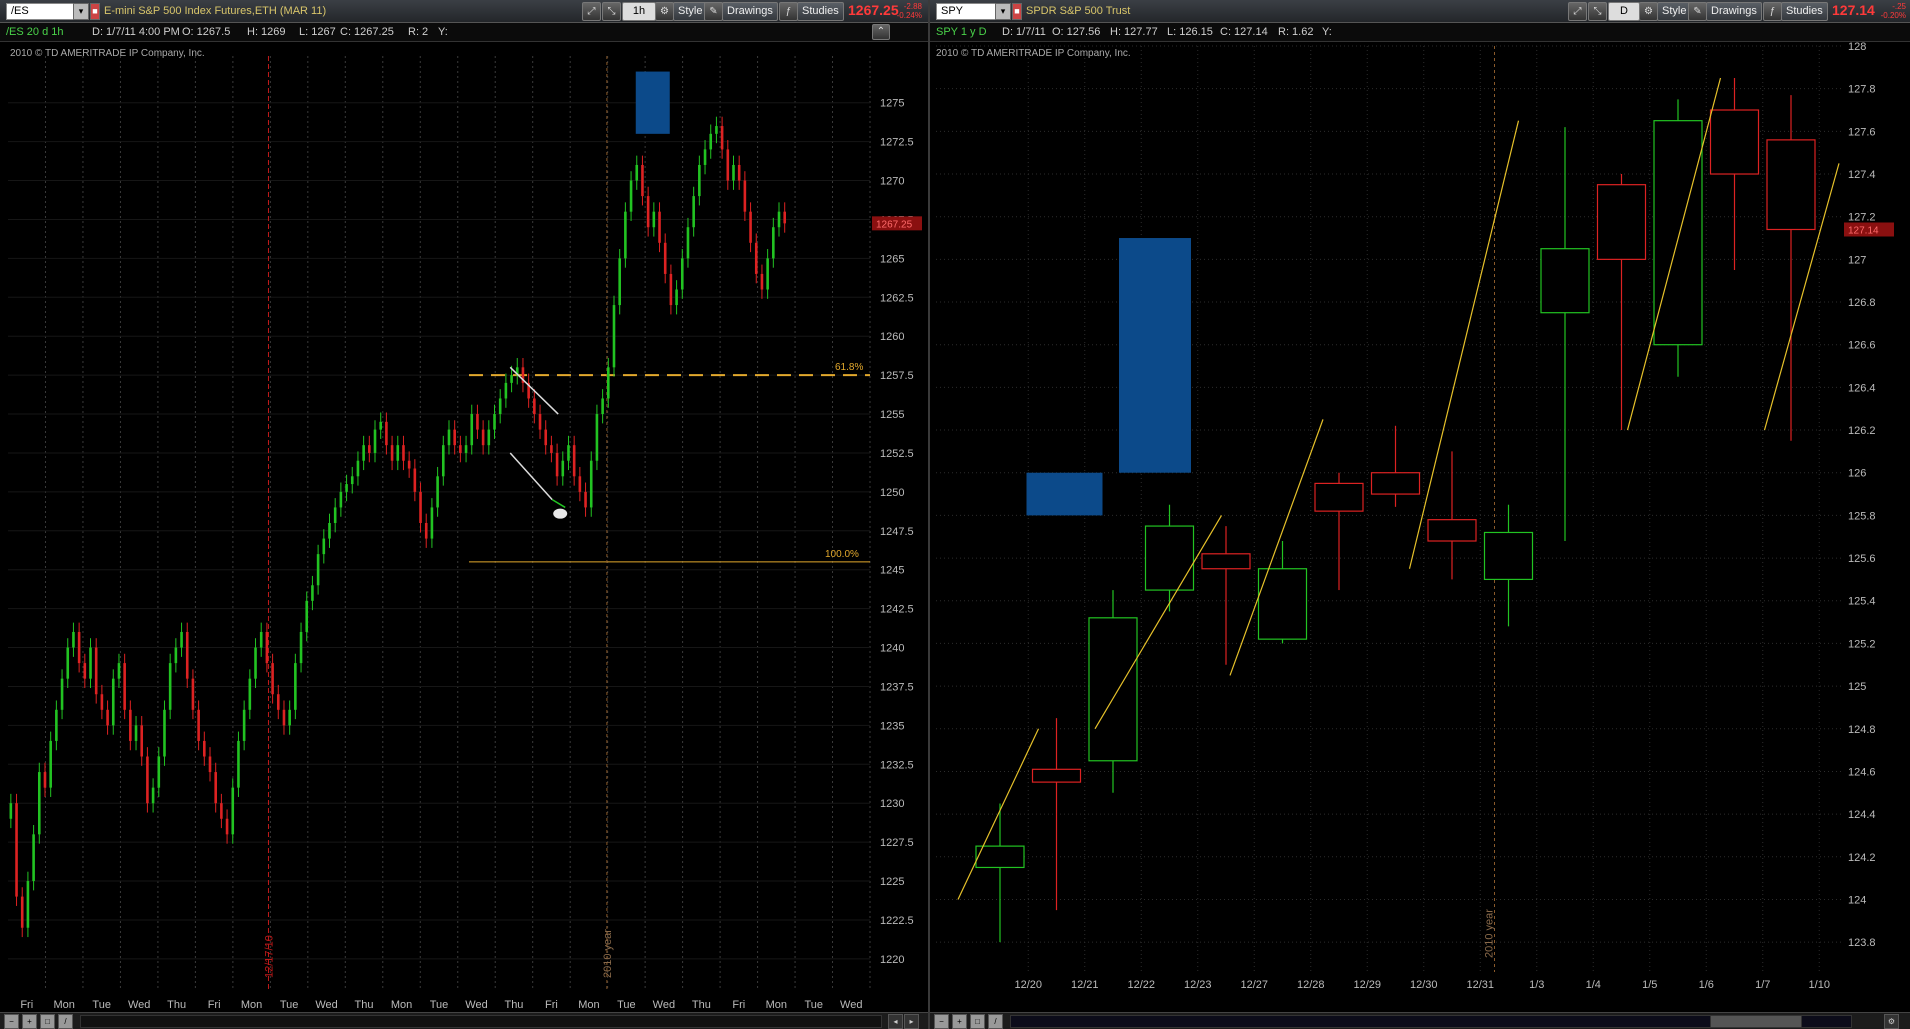  I want to click on spy-description: SPDR S&P 500 Trust, so click(1078, 11).